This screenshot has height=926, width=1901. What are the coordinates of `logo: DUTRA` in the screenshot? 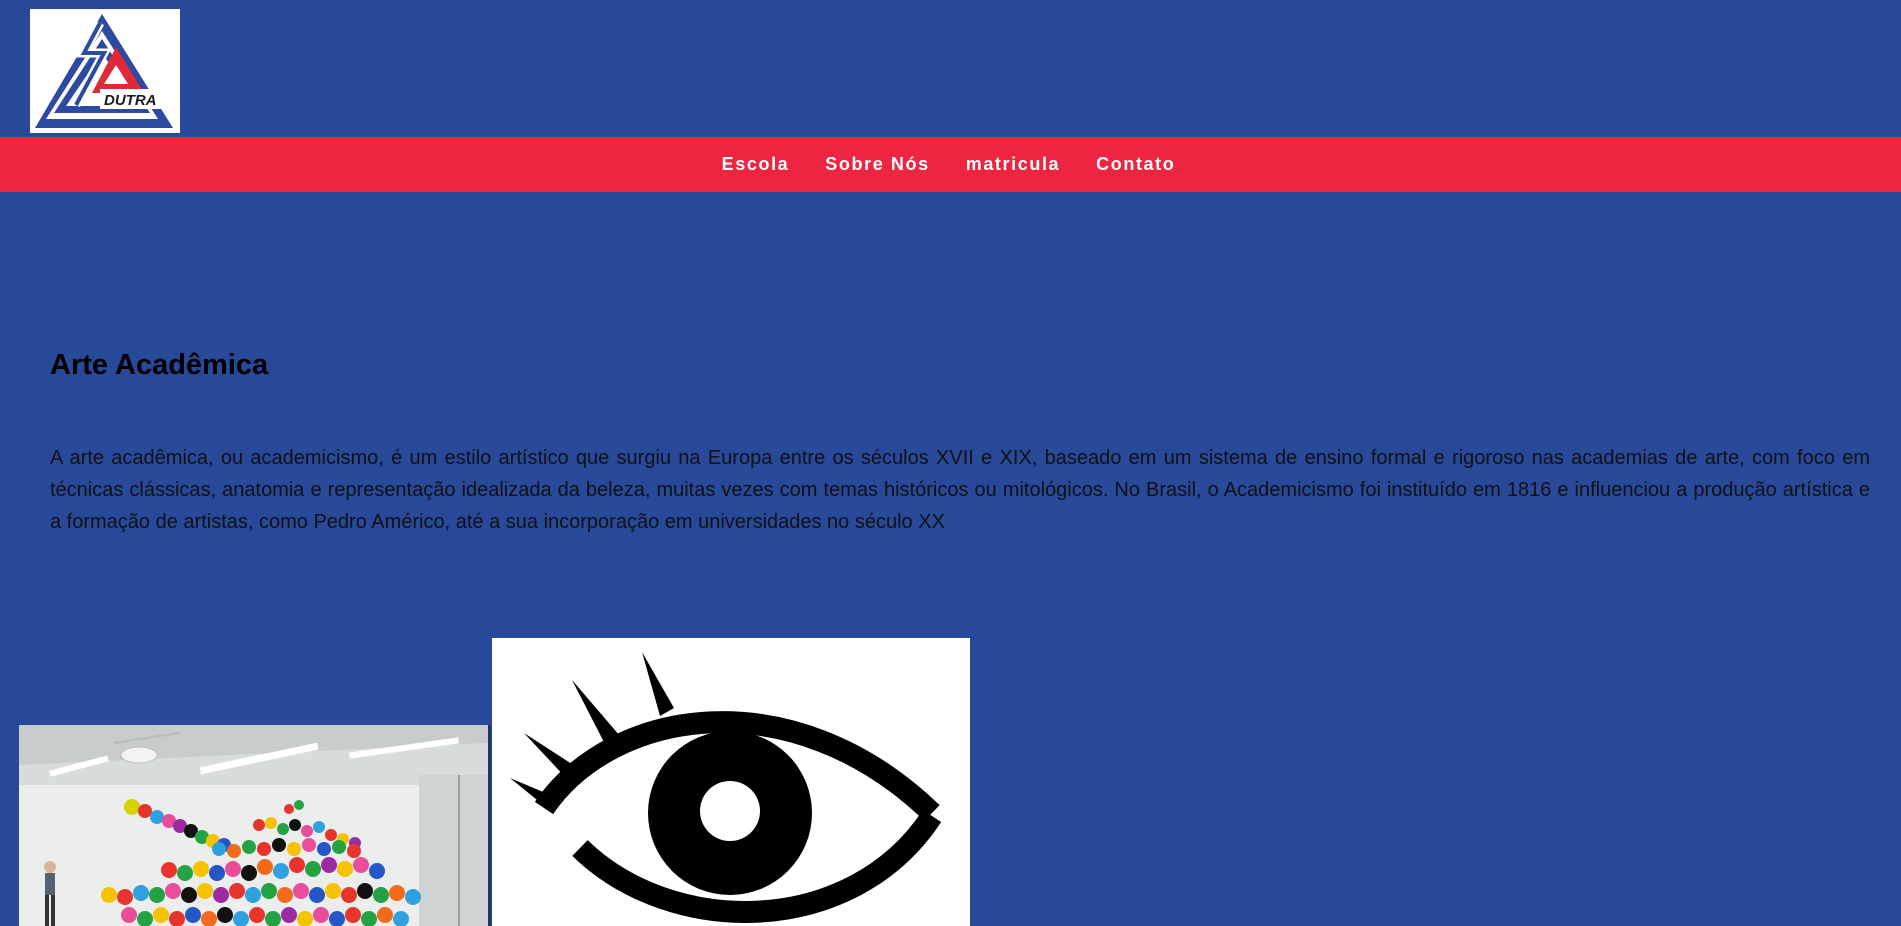 It's located at (105, 71).